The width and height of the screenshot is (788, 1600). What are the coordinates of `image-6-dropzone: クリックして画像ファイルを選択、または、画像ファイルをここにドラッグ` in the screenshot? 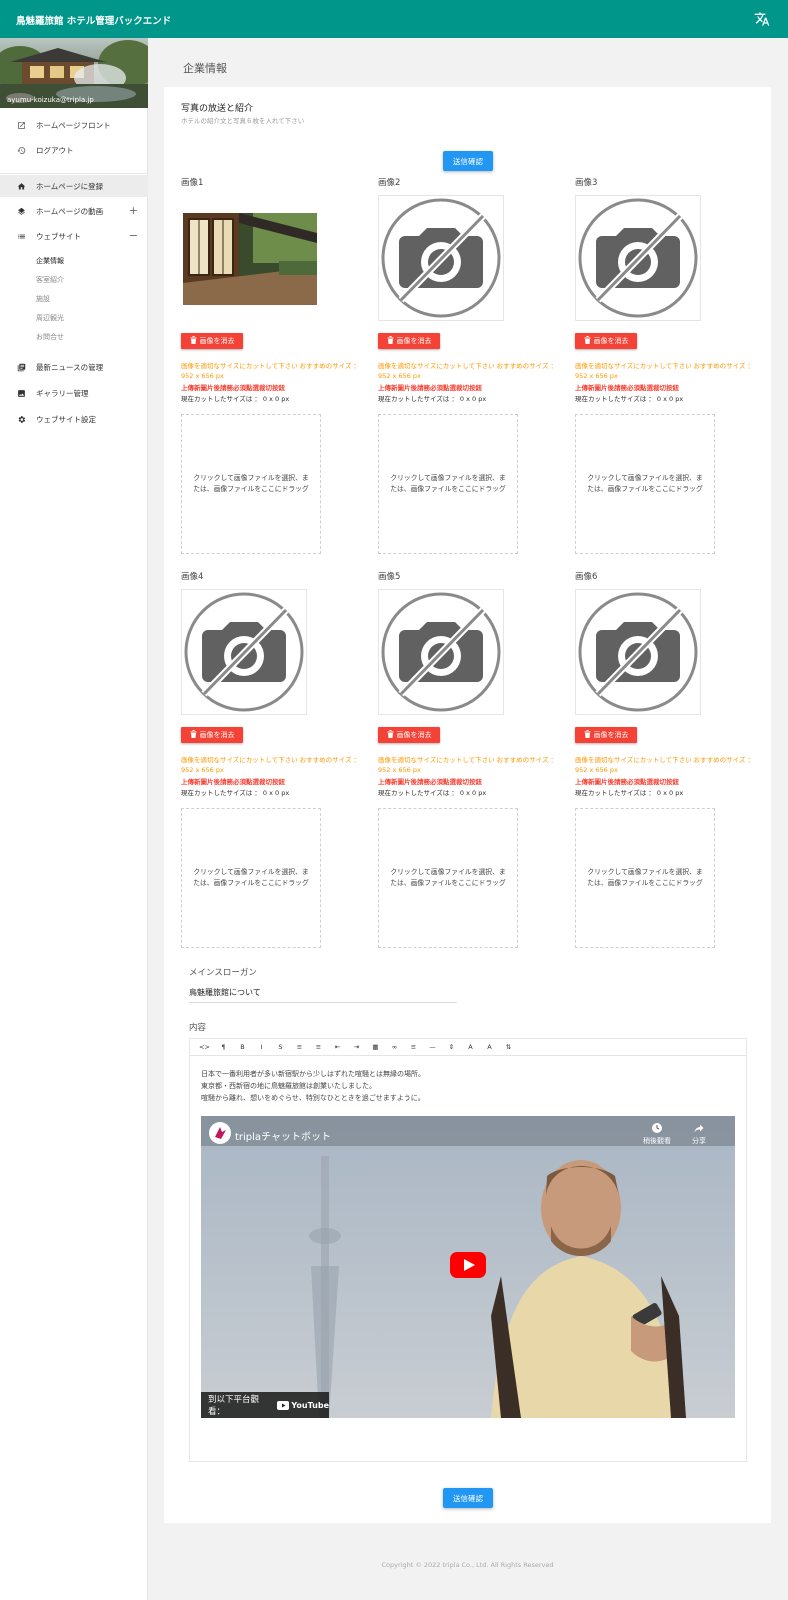 It's located at (645, 878).